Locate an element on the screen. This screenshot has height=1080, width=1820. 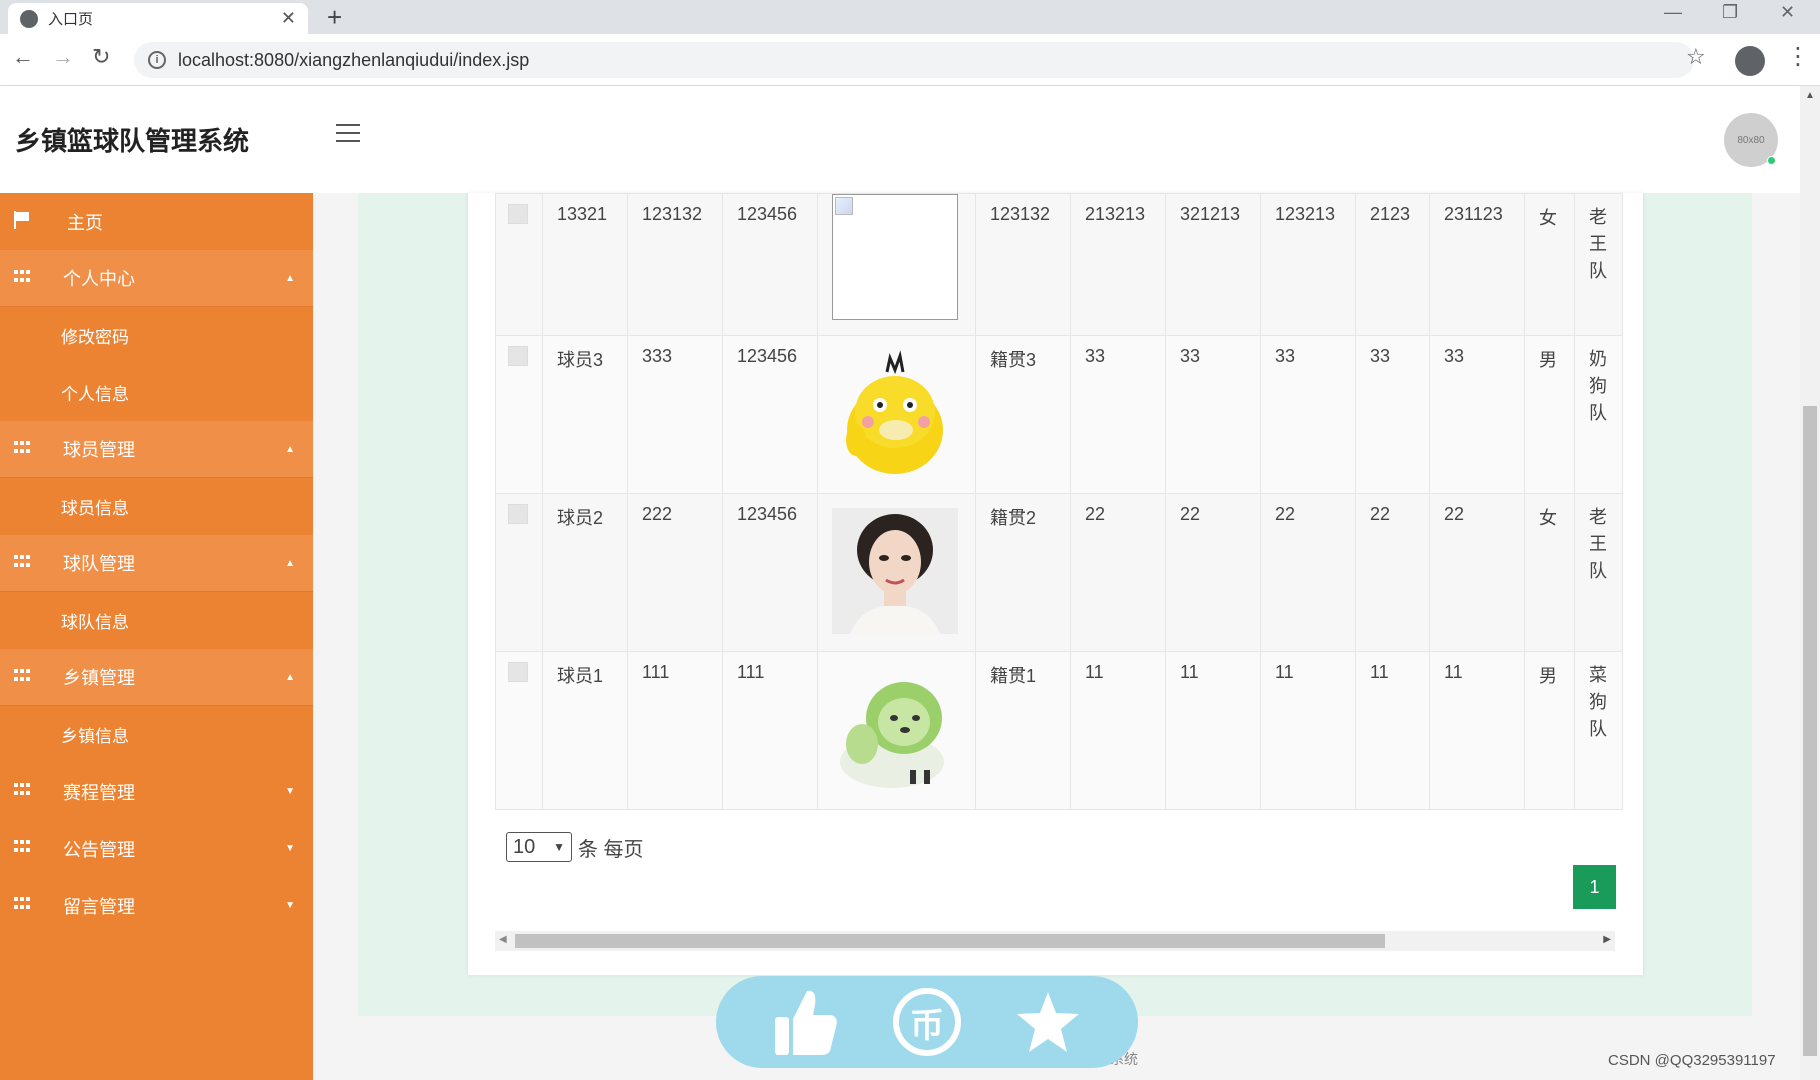
sidebar-group-schedule: 赛程管理 ▼ is located at coordinates (156, 791).